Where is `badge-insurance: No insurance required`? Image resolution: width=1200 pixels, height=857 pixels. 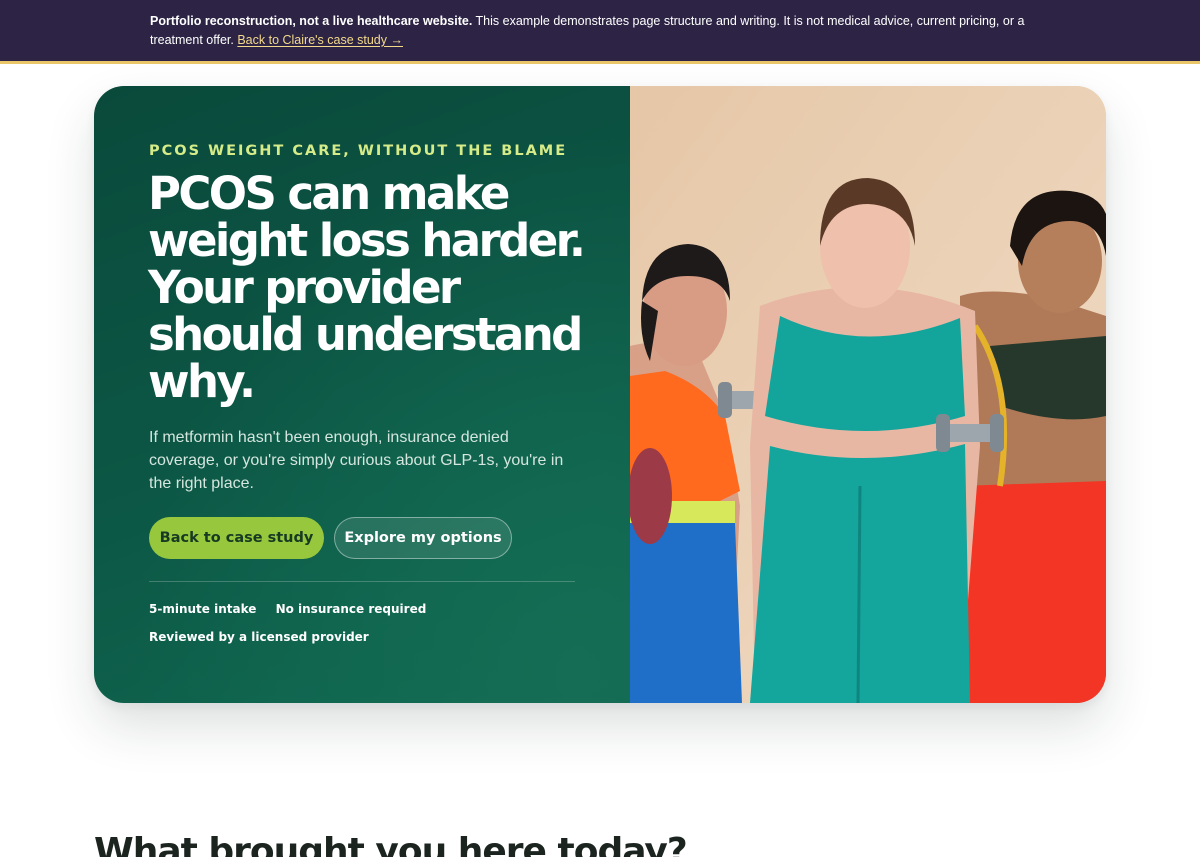
badge-insurance: No insurance required is located at coordinates (351, 609).